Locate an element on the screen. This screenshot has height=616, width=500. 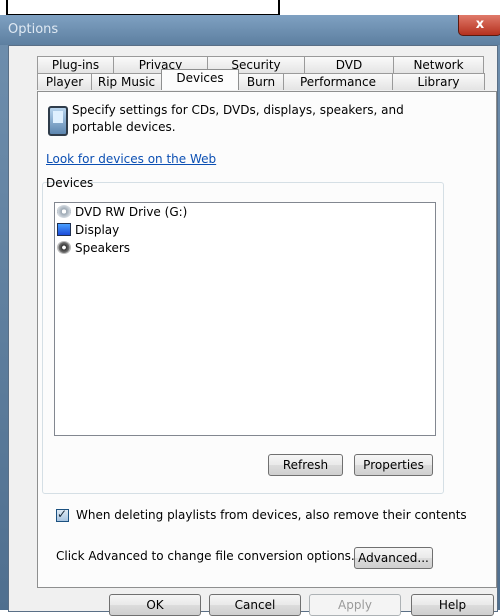
device-item-display: Display is located at coordinates (245, 230).